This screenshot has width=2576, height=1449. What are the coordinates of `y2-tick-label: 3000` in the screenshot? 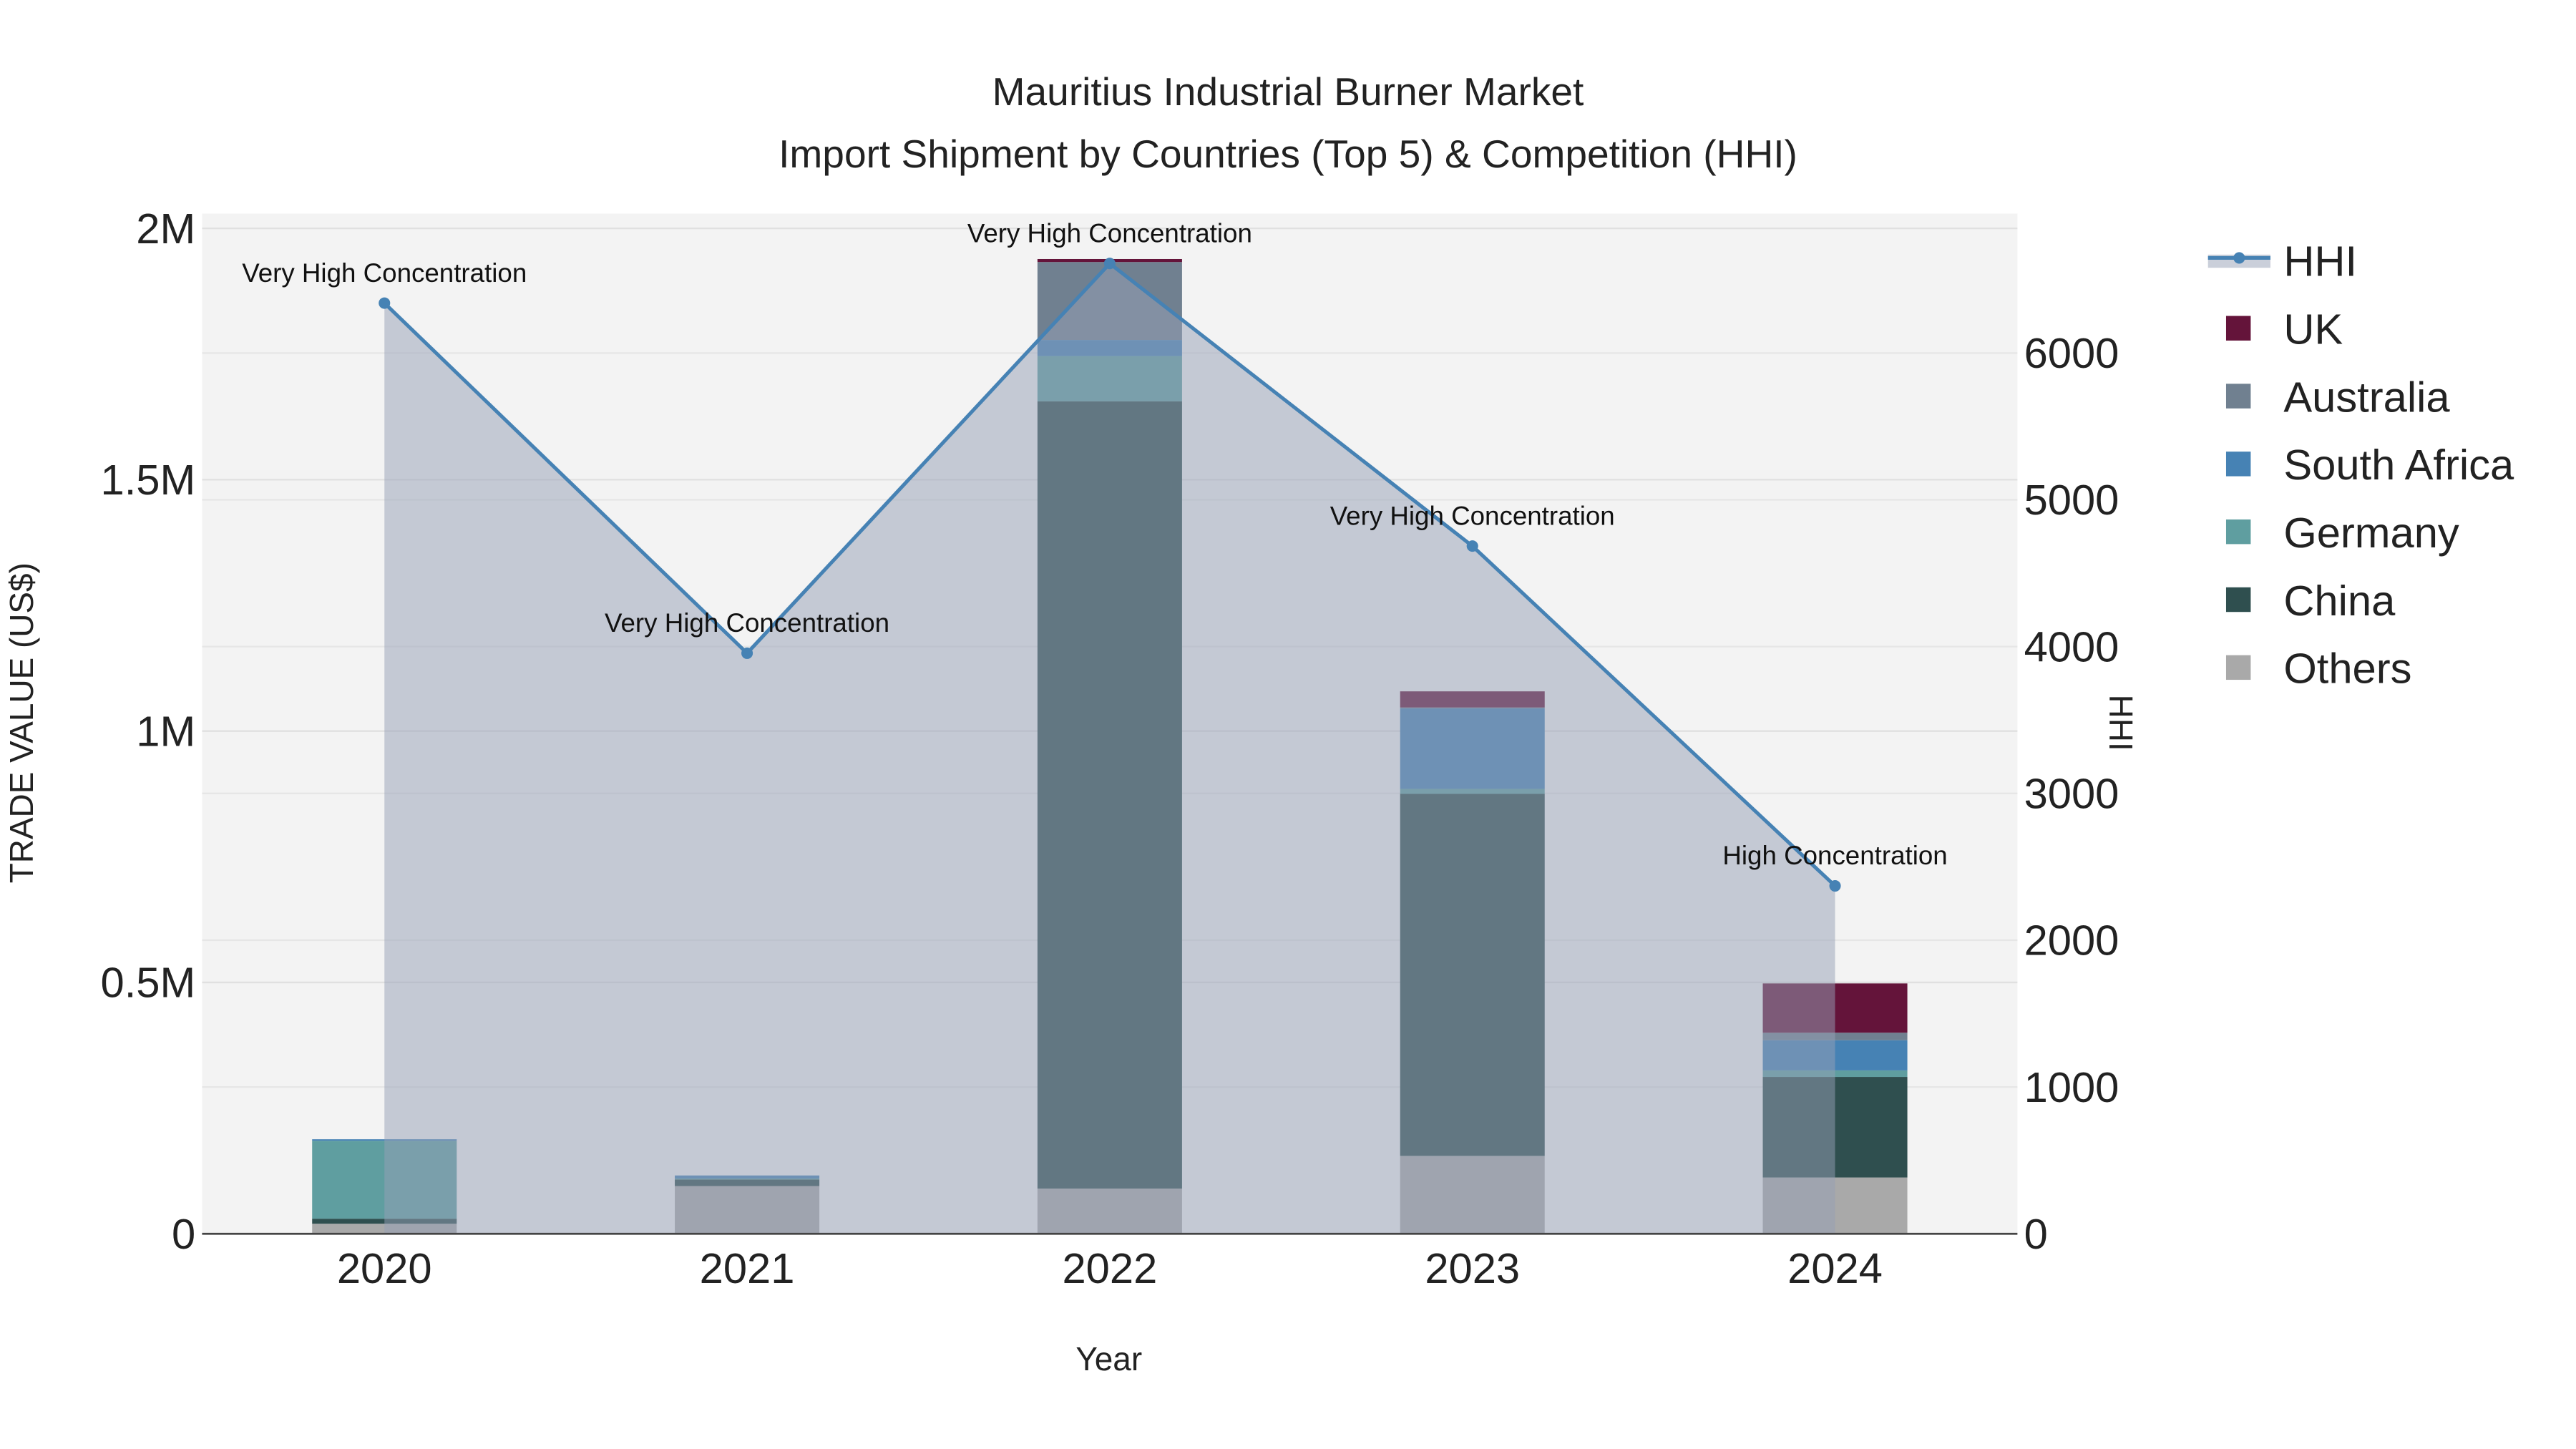 It's located at (2071, 793).